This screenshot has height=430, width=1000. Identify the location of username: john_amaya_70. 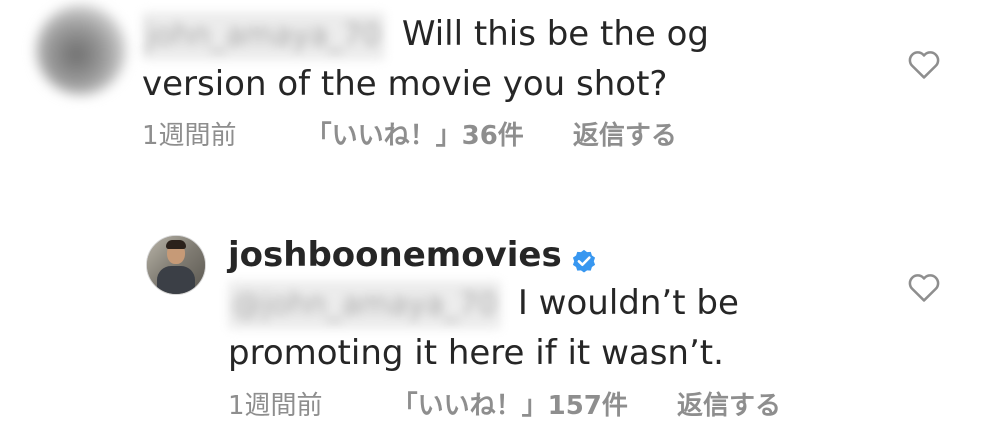
(264, 36).